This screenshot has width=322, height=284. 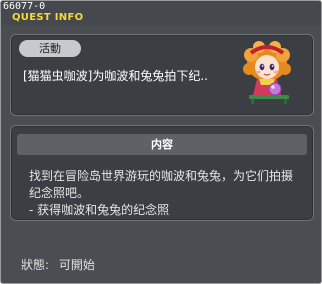 I want to click on status-value: 可開始, so click(x=76, y=265).